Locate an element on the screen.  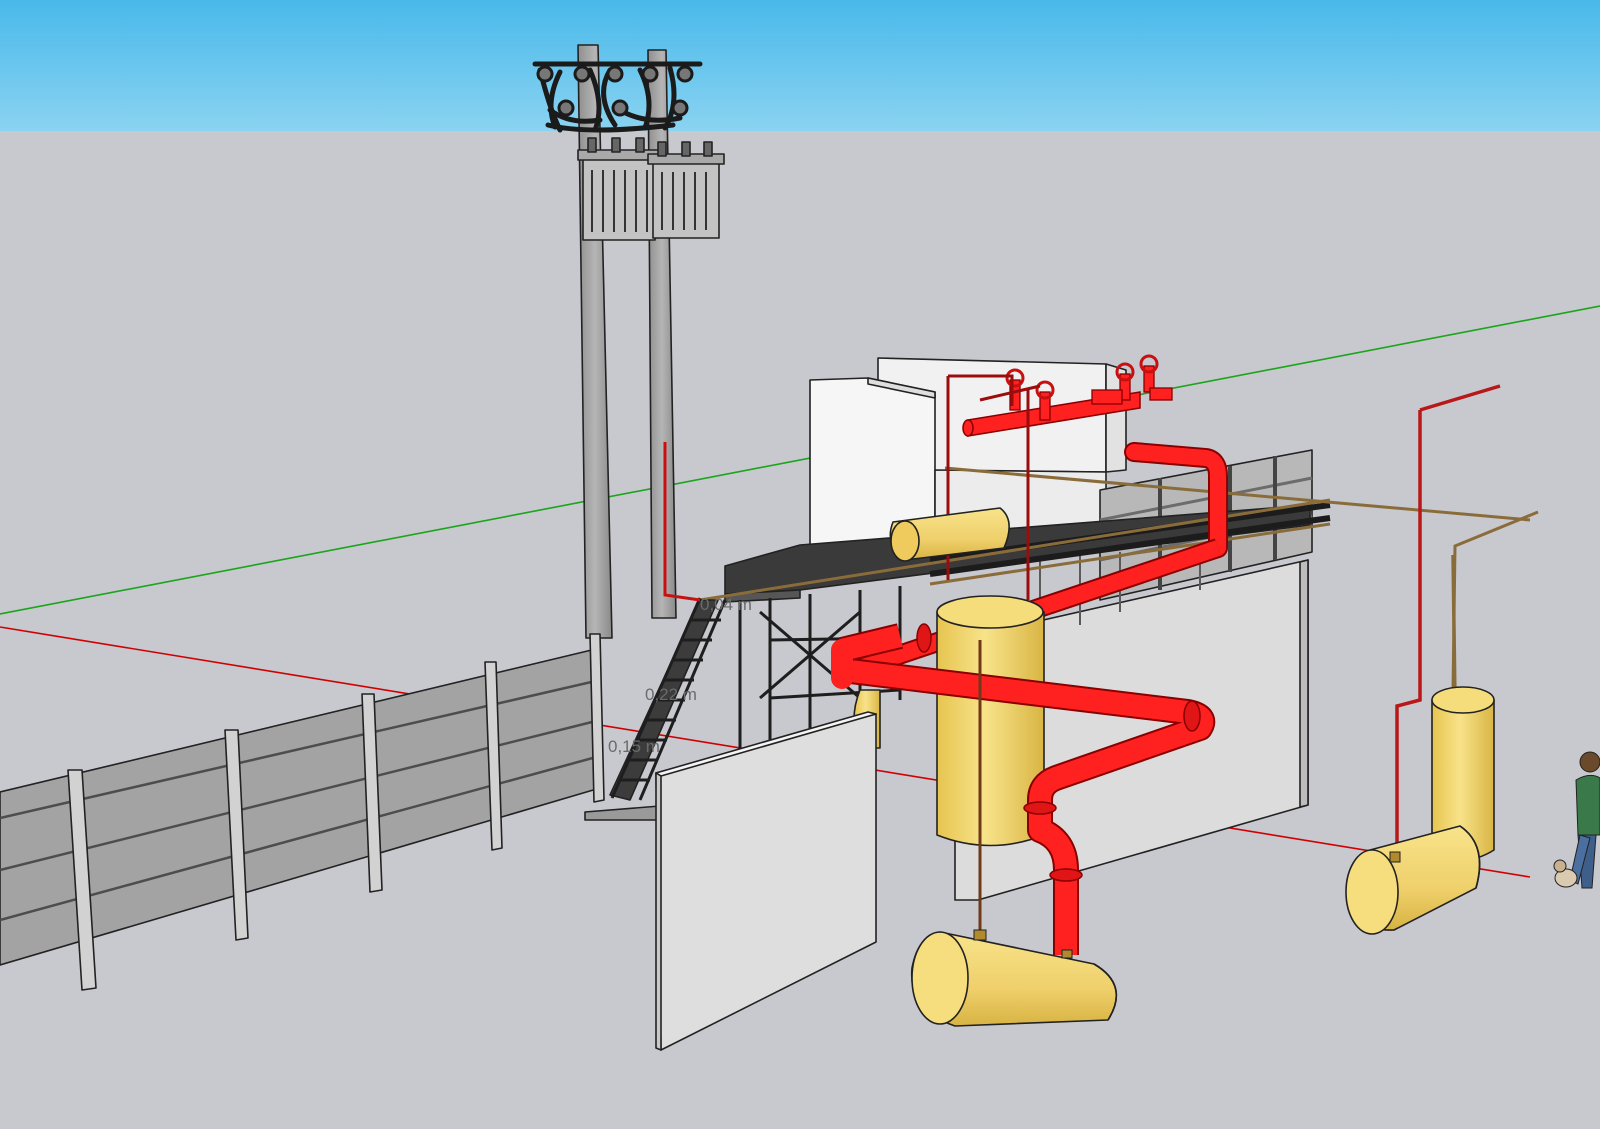
sky is located at coordinates (800, 65).